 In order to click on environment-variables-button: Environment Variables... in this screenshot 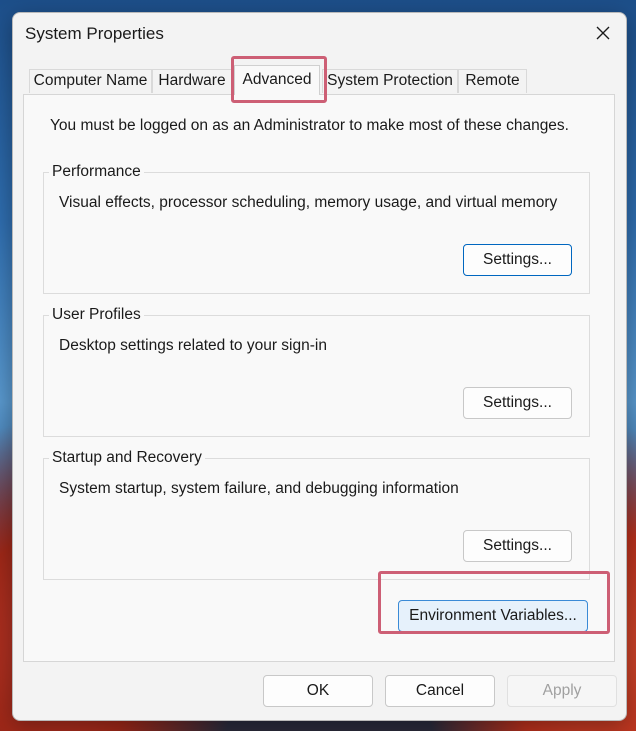, I will do `click(493, 616)`.